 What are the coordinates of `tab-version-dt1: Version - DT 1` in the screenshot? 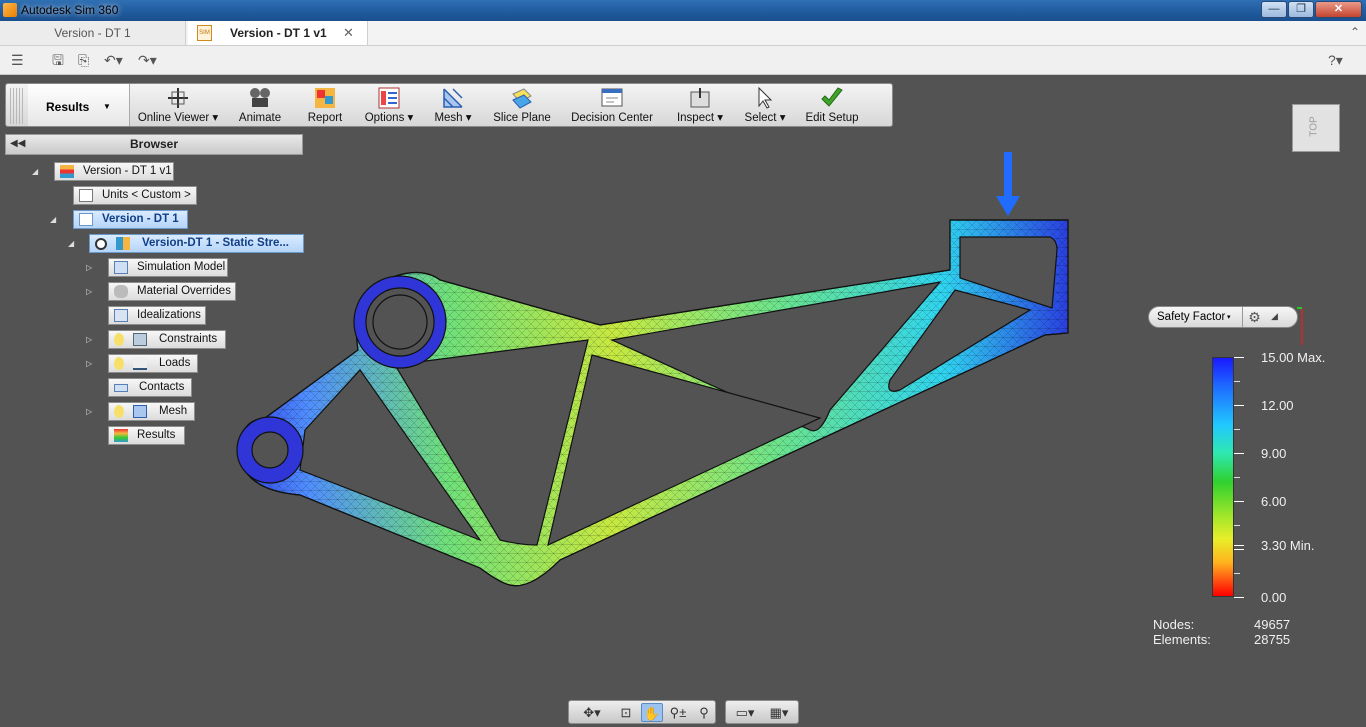 It's located at (93, 33).